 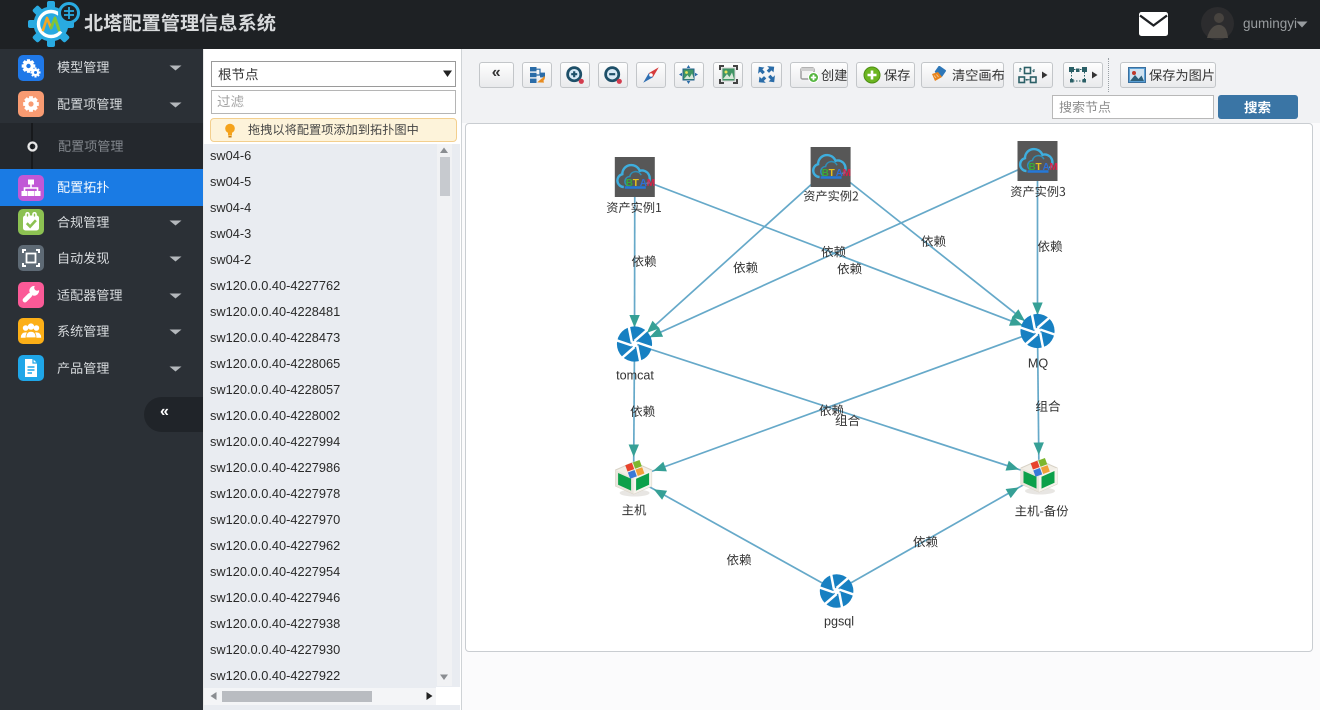 I want to click on svg-text: tomcat, so click(x=635, y=376).